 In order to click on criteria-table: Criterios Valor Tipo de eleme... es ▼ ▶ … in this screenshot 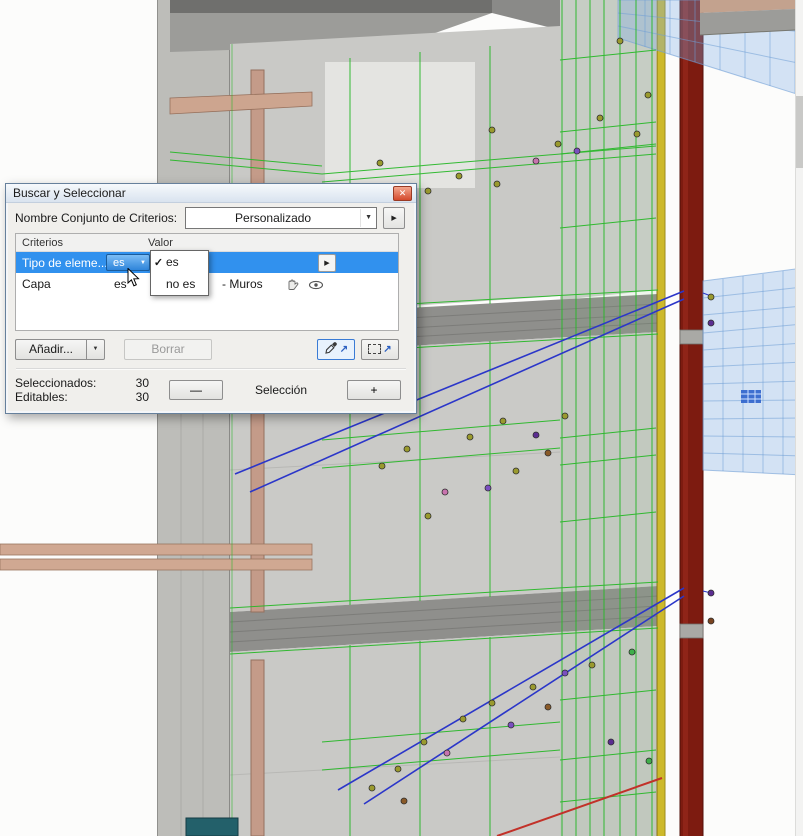, I will do `click(207, 282)`.